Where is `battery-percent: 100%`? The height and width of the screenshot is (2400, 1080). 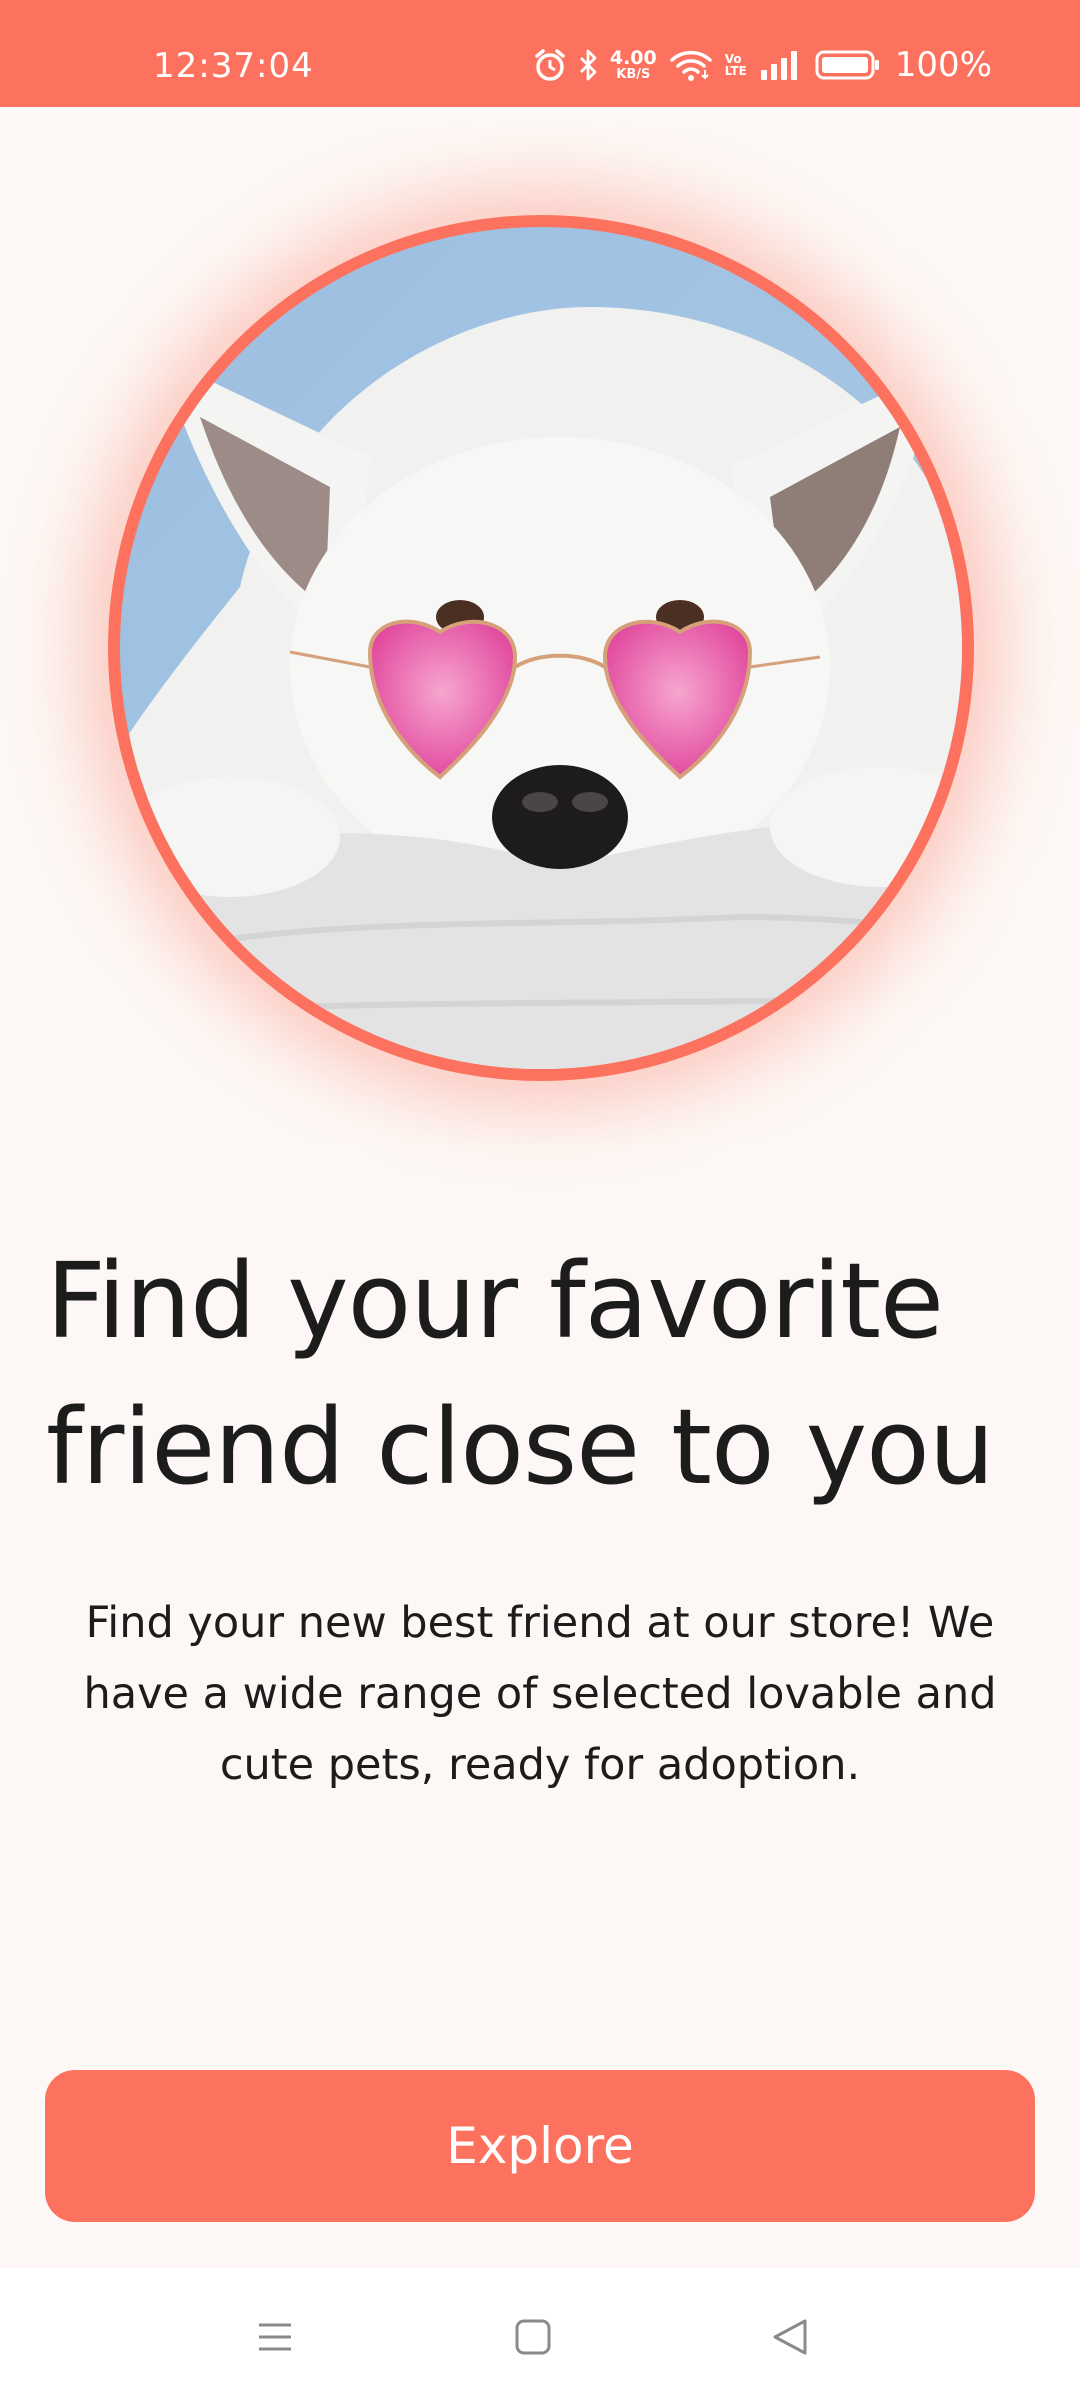 battery-percent: 100% is located at coordinates (943, 65).